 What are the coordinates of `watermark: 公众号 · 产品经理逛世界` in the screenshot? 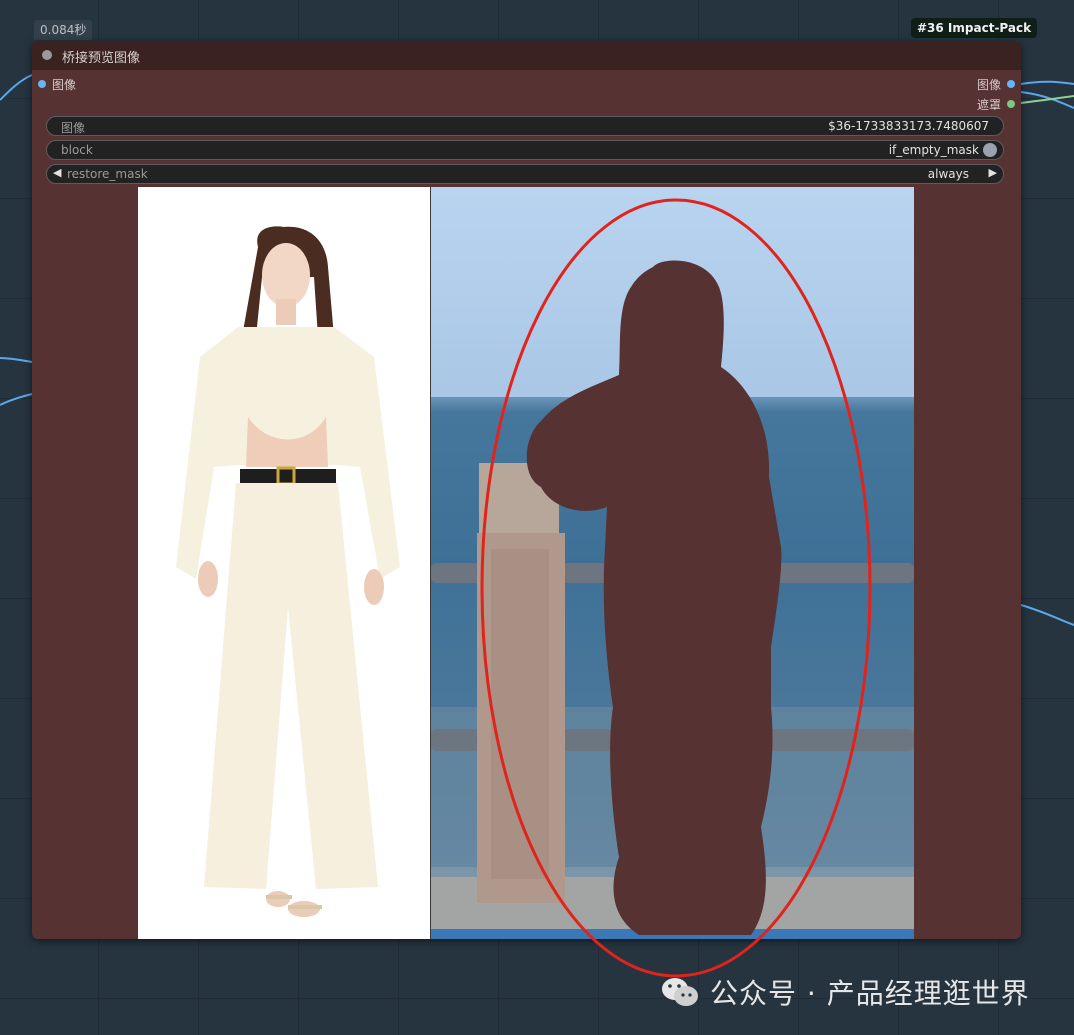 It's located at (845, 992).